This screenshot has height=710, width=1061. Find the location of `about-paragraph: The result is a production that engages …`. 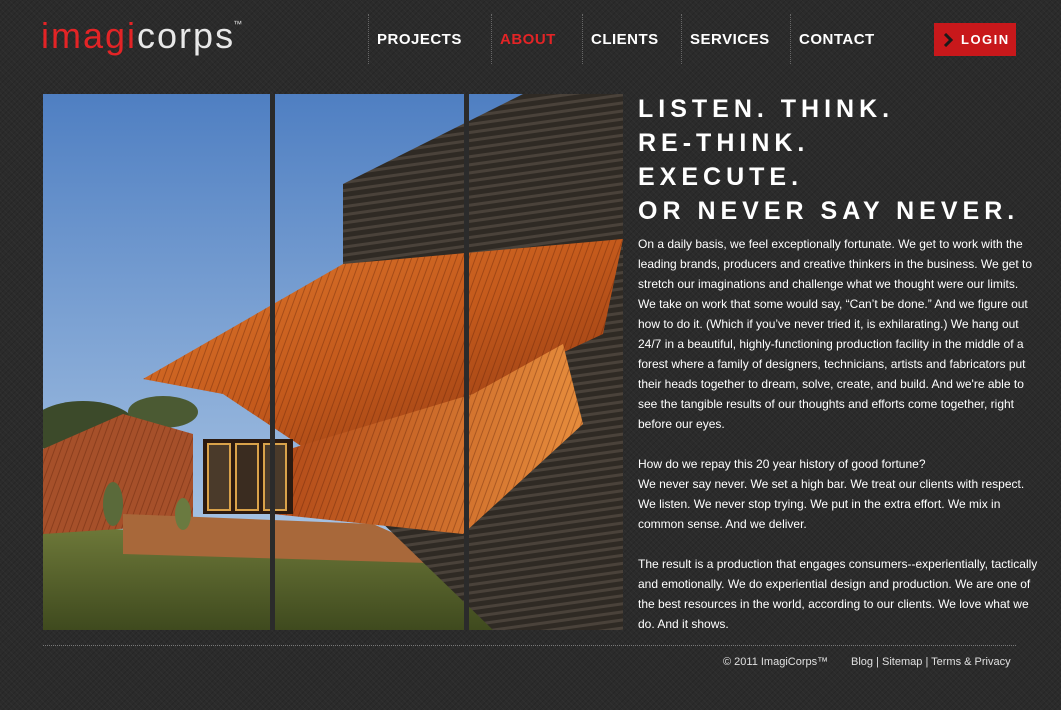

about-paragraph: The result is a production that engages … is located at coordinates (838, 594).